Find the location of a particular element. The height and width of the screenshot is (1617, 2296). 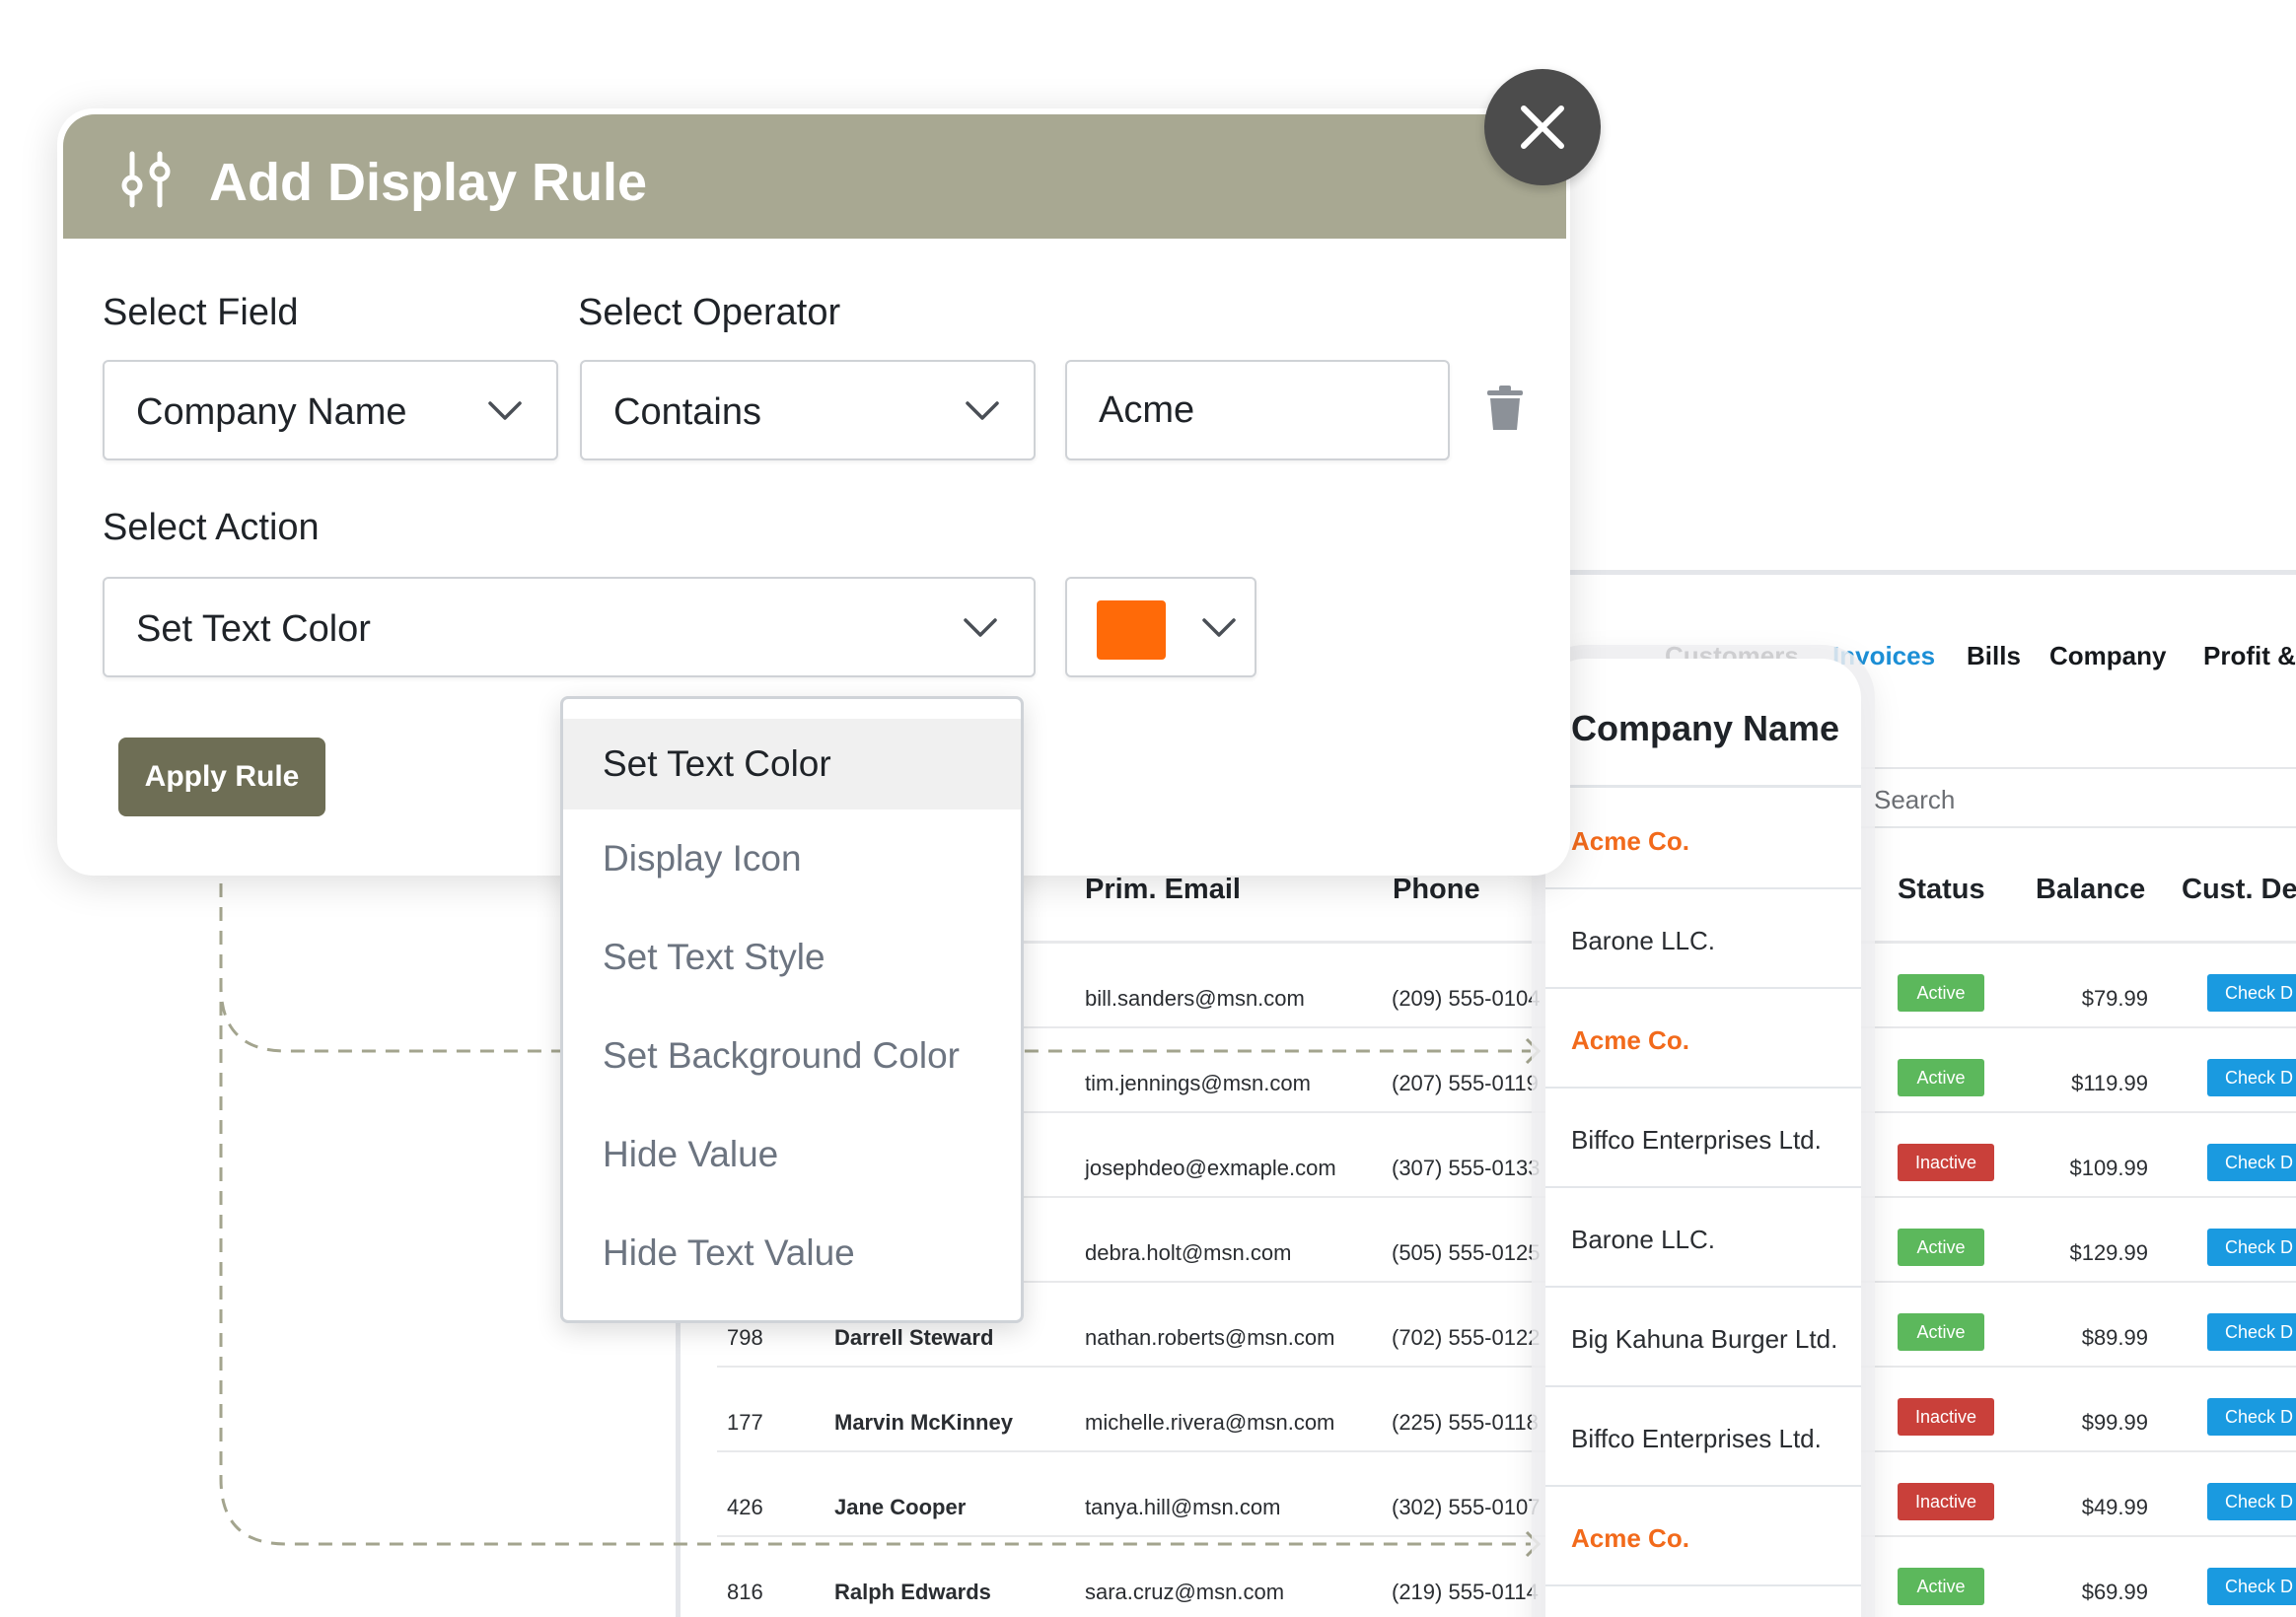

column-header-balance: Balance is located at coordinates (2091, 890).